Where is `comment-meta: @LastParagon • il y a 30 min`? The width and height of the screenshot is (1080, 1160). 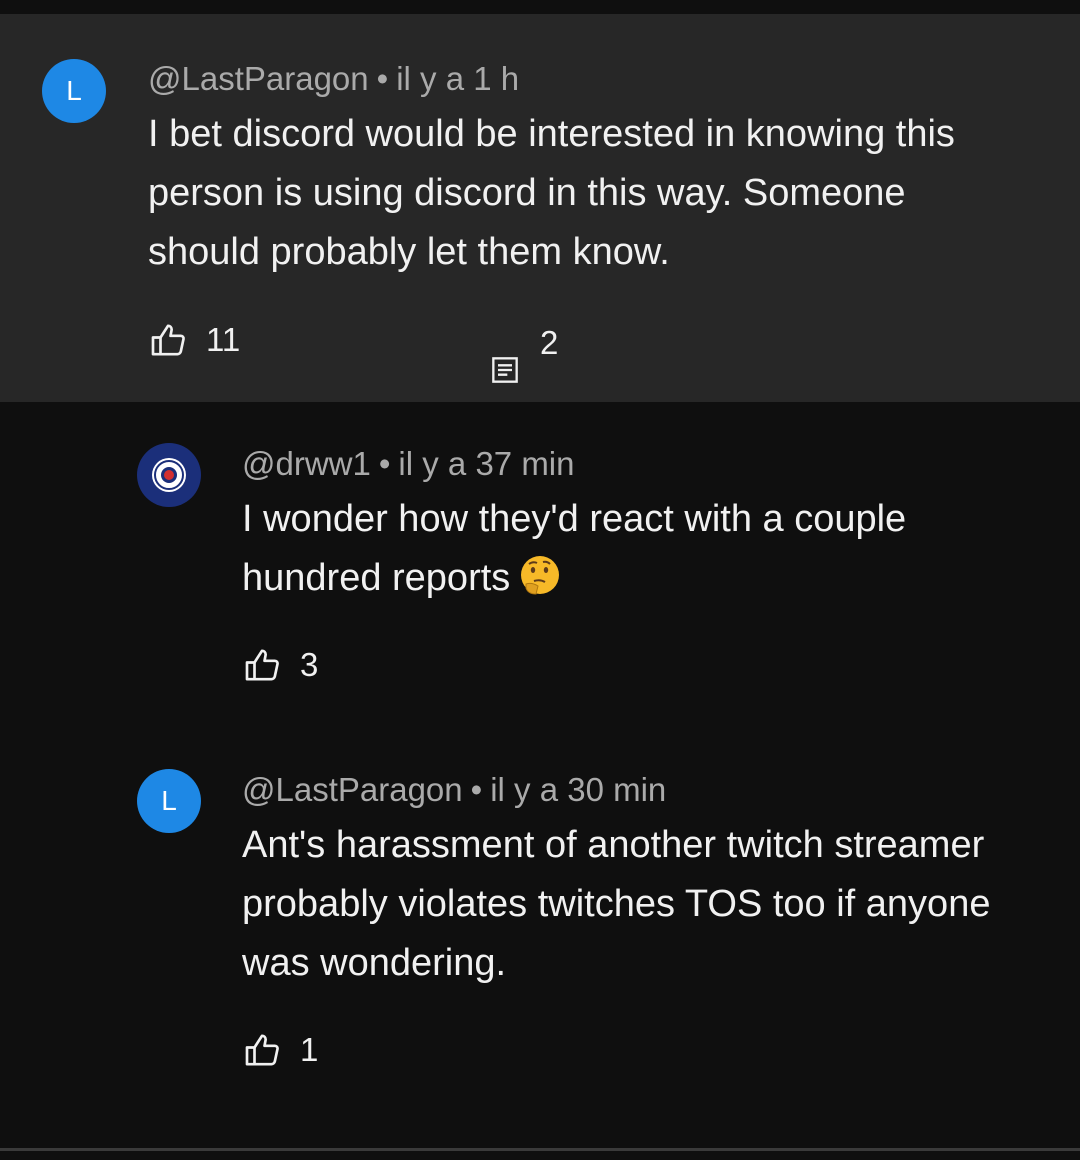
comment-meta: @LastParagon • il y a 30 min is located at coordinates (454, 790).